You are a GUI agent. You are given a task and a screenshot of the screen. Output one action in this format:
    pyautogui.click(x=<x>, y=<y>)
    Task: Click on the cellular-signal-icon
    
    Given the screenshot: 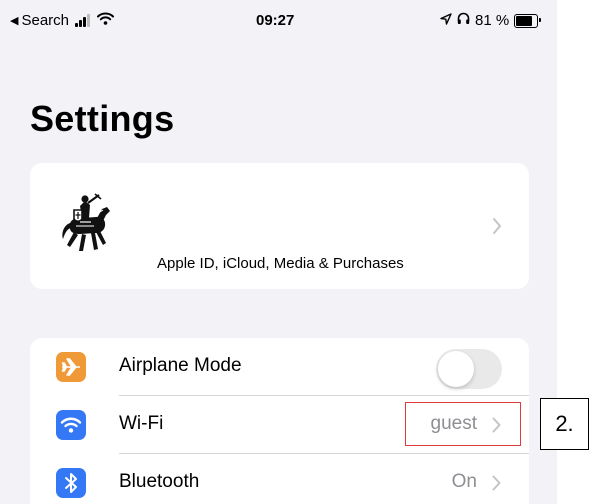 What is the action you would take?
    pyautogui.click(x=83, y=20)
    